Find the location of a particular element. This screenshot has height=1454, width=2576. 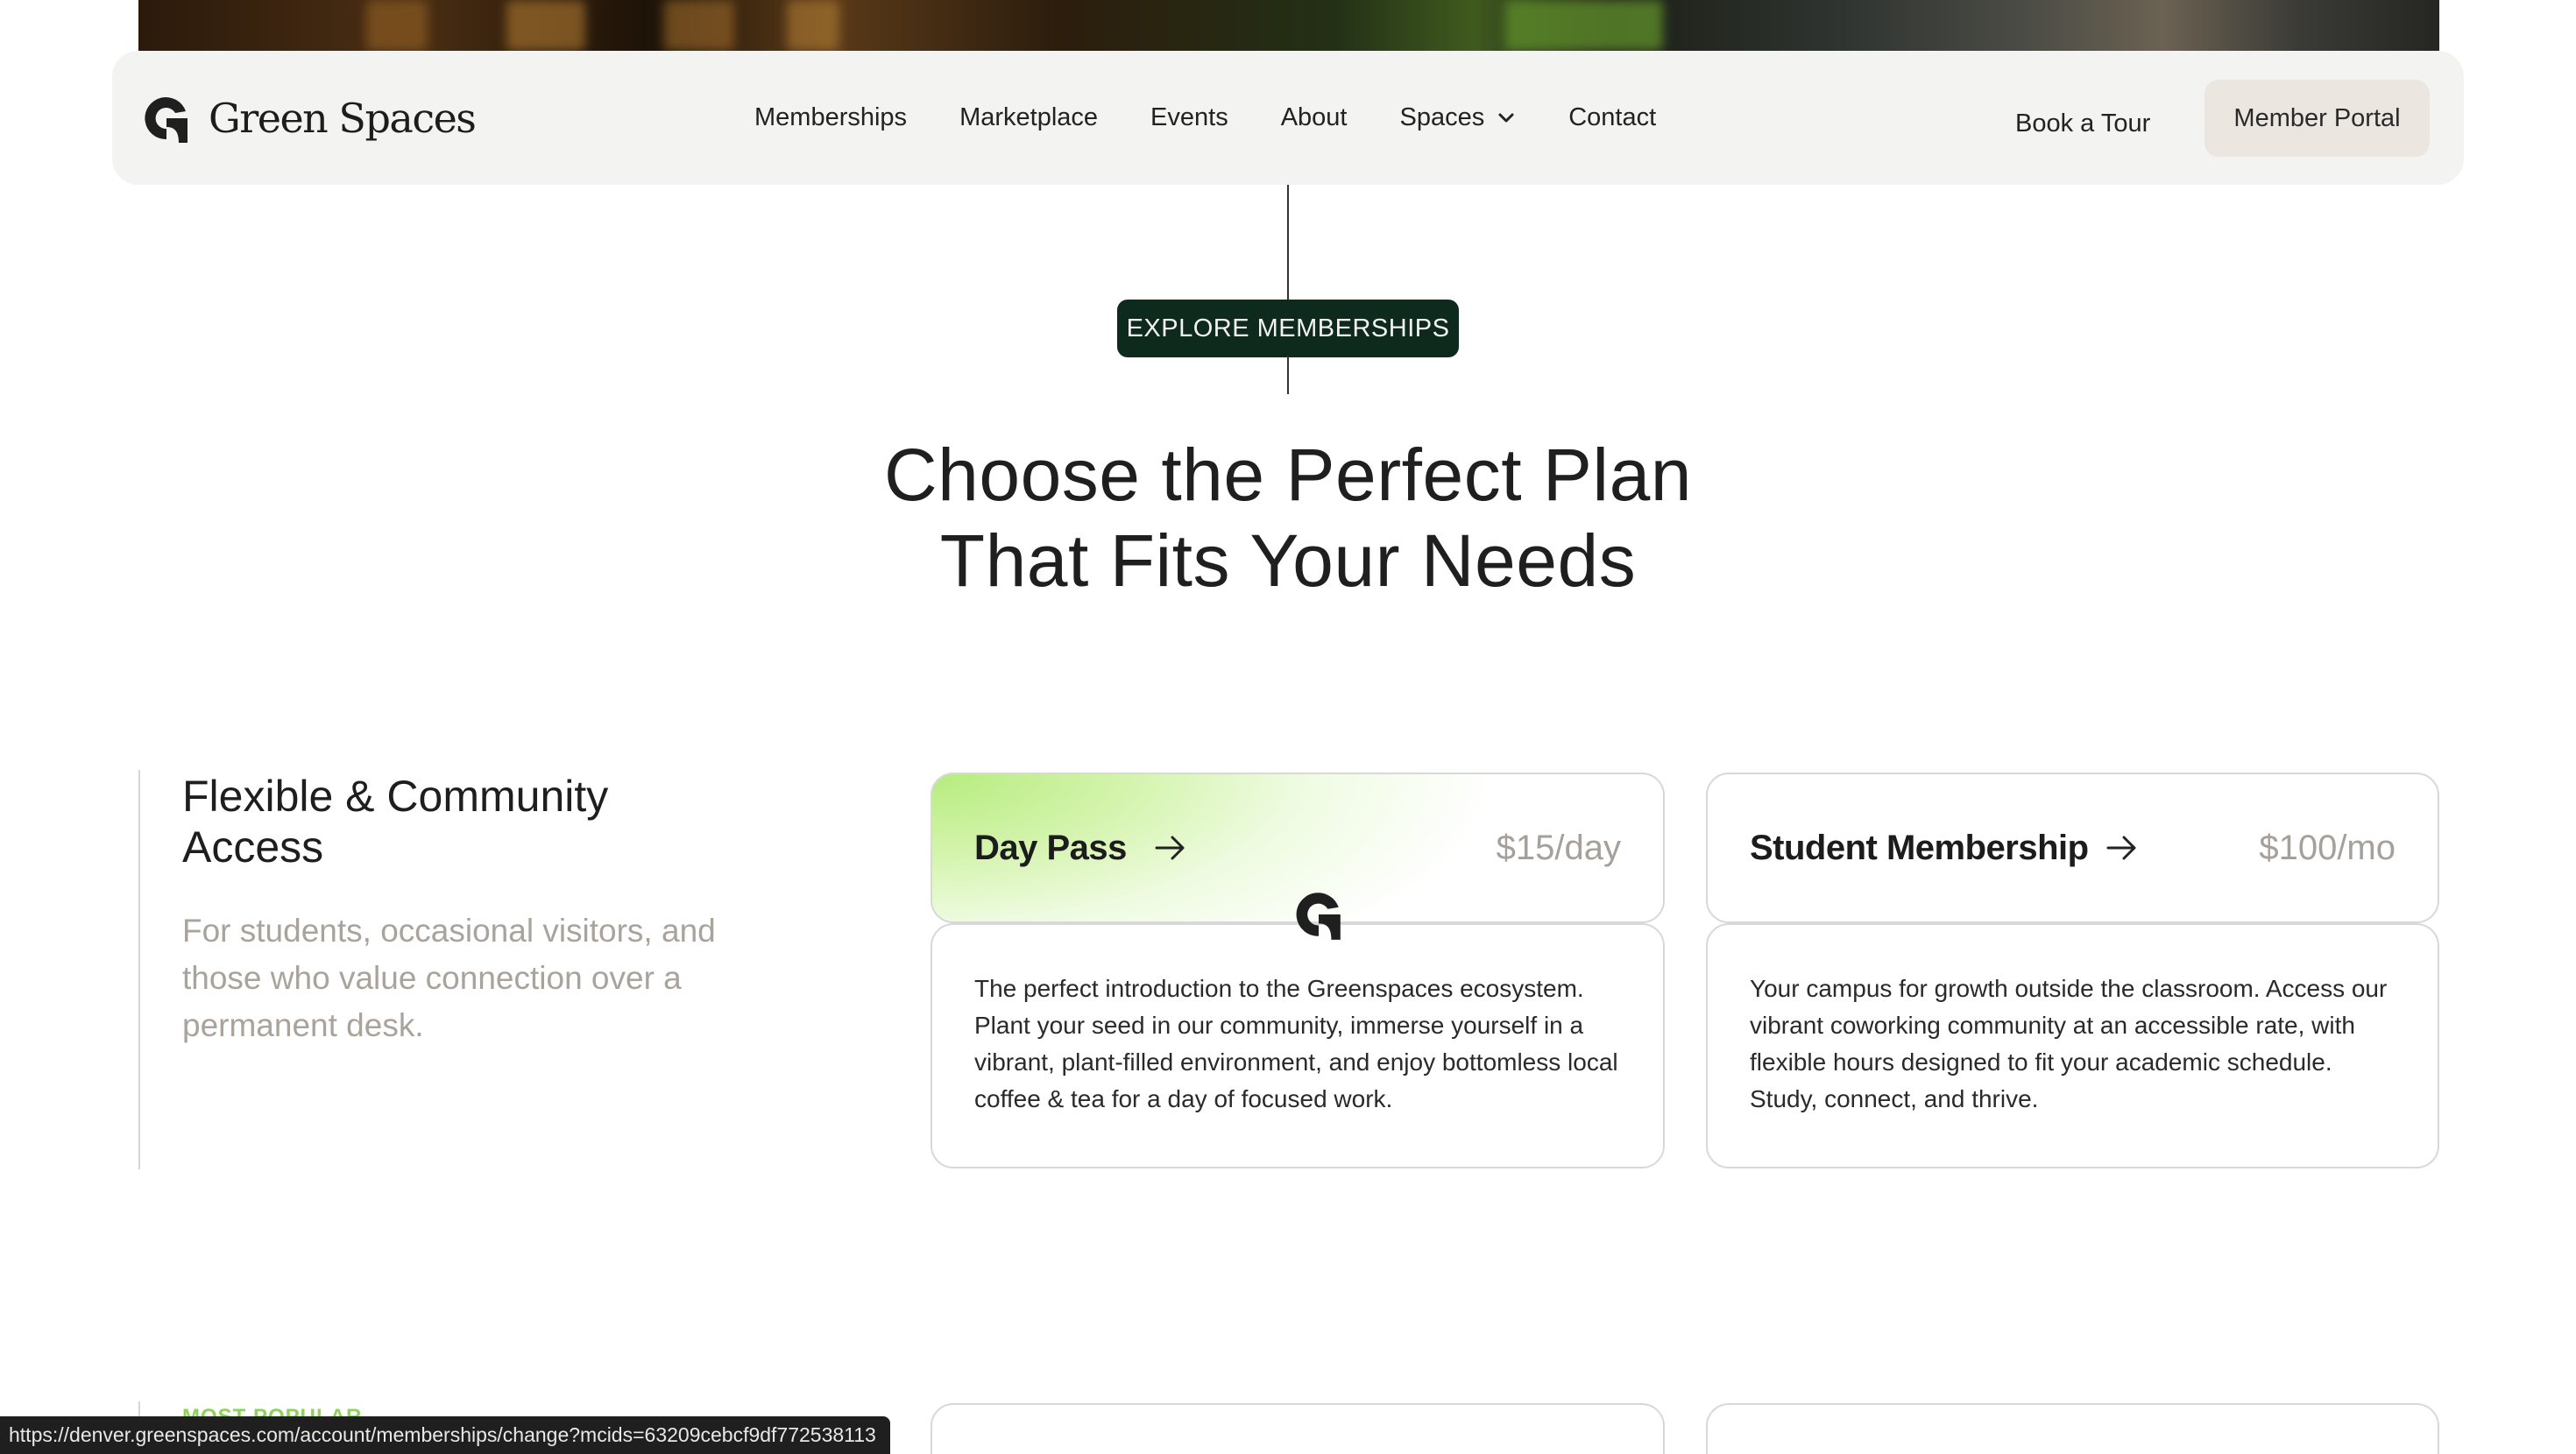

plan-name-day-pass: Day Pass is located at coordinates (1050, 847).